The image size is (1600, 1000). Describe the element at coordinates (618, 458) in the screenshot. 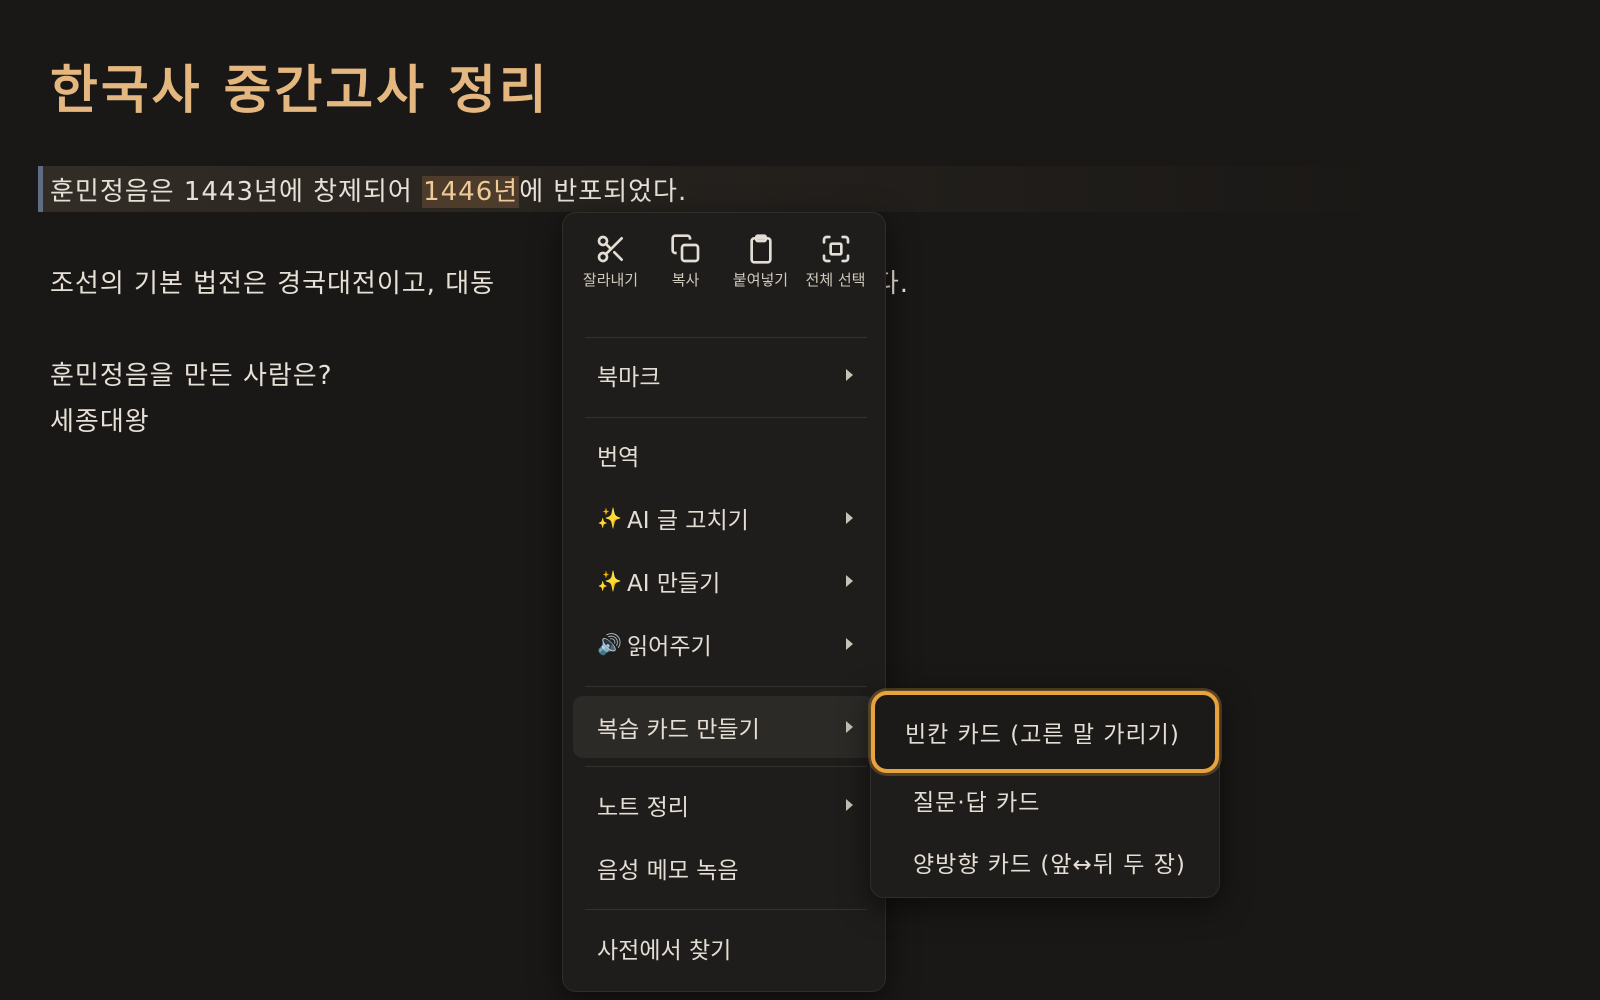

I see `menu-item-label: 번역` at that location.